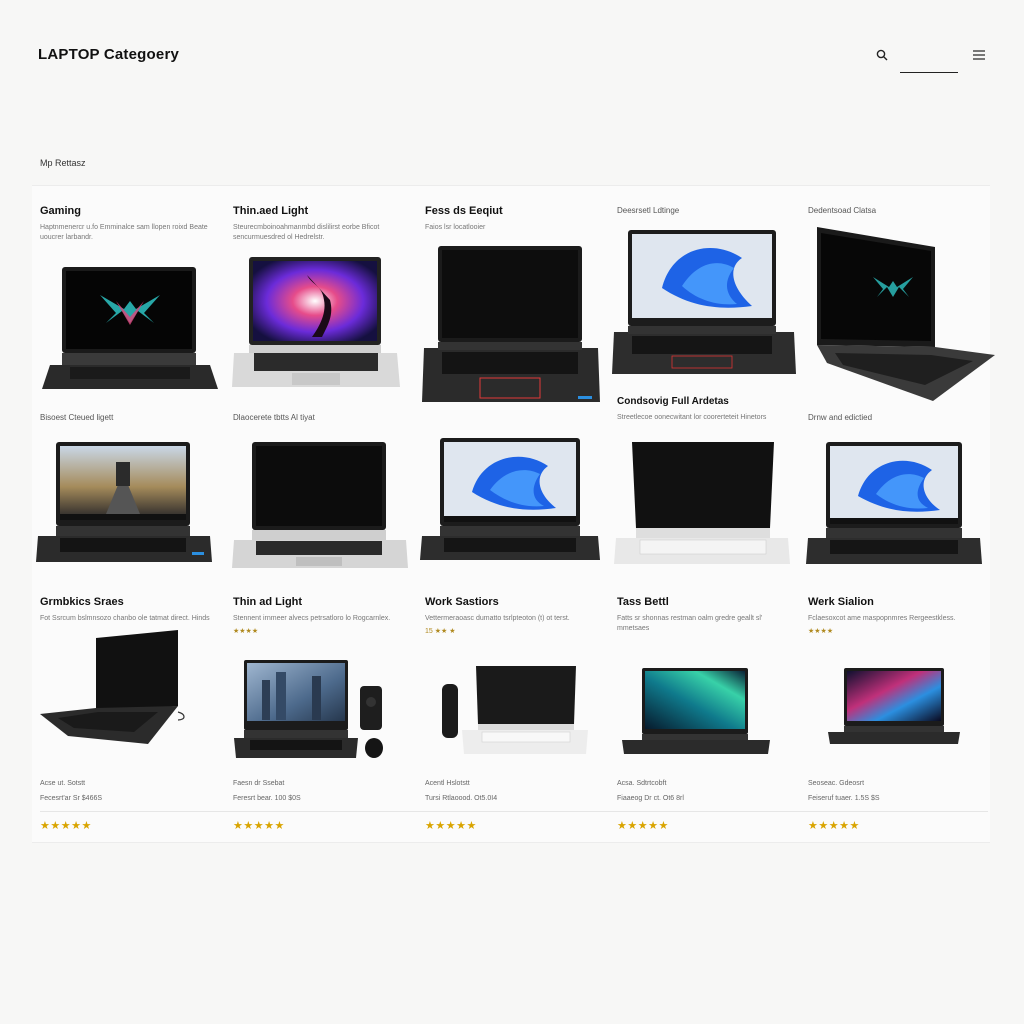  What do you see at coordinates (312, 709) in the screenshot?
I see `laptop-image-city` at bounding box center [312, 709].